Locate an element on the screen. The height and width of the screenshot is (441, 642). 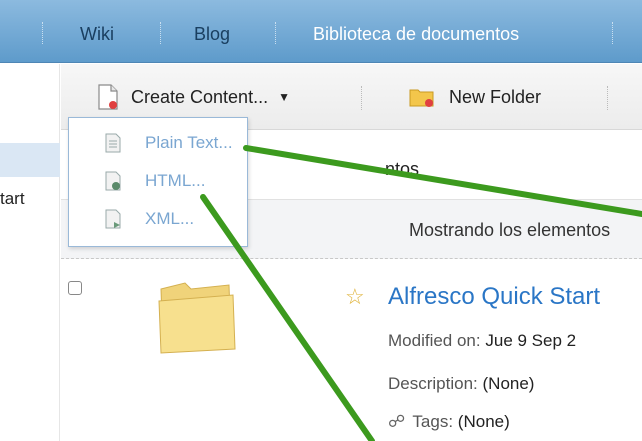
folder-thumbnail-icon is located at coordinates (196, 317).